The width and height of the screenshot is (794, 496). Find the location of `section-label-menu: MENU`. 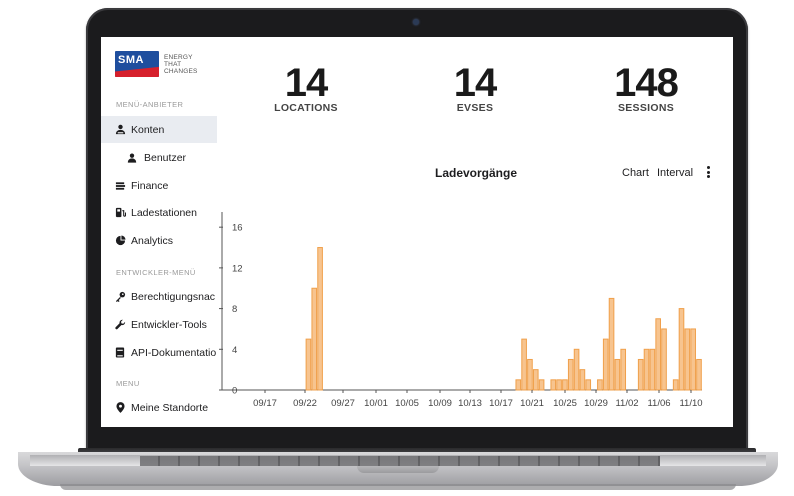

section-label-menu: MENU is located at coordinates (128, 383).